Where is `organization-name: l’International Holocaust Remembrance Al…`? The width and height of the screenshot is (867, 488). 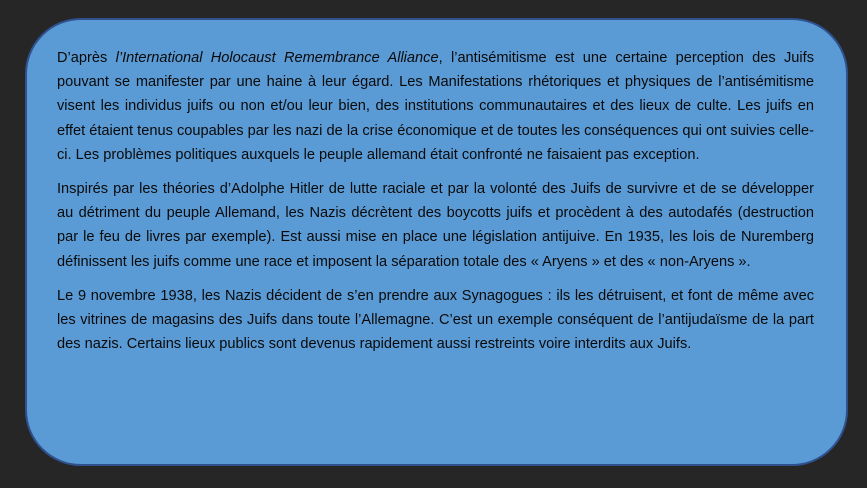
organization-name: l’International Holocaust Remembrance Al… is located at coordinates (277, 58).